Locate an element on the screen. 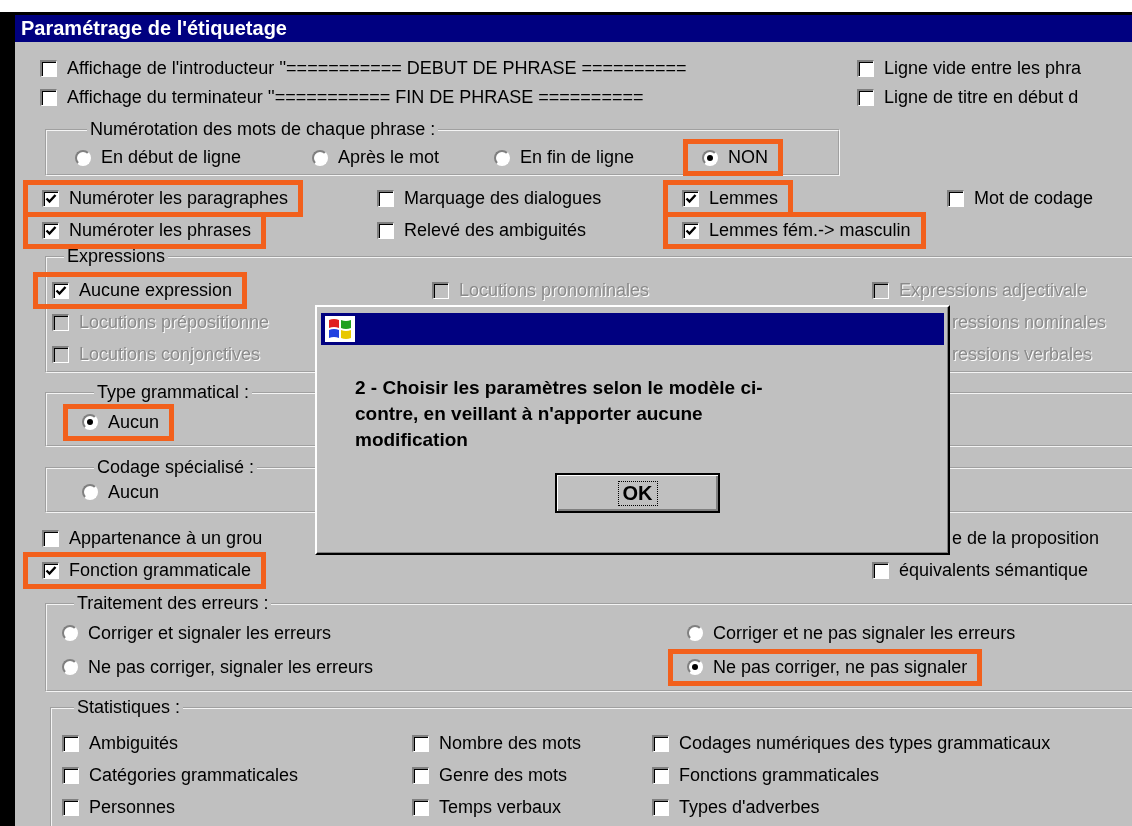  checkbox-option: Ligne vide entre les phra is located at coordinates (969, 68).